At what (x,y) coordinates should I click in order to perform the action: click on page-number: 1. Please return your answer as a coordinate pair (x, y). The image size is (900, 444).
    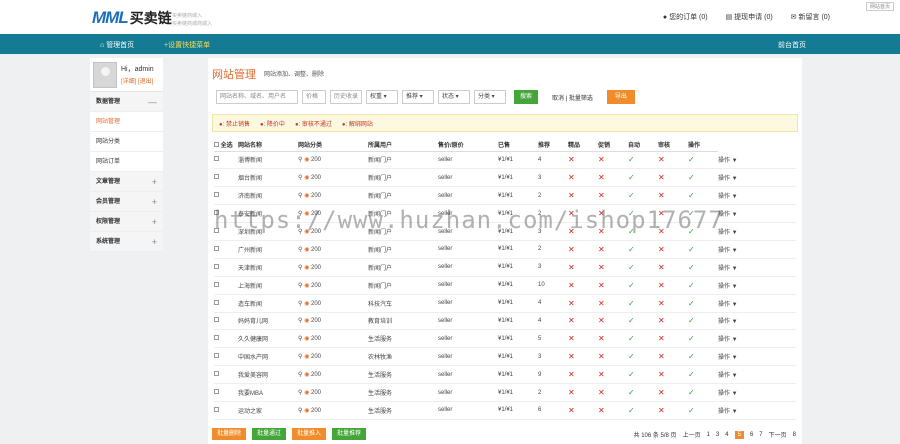
    Looking at the image, I should click on (708, 435).